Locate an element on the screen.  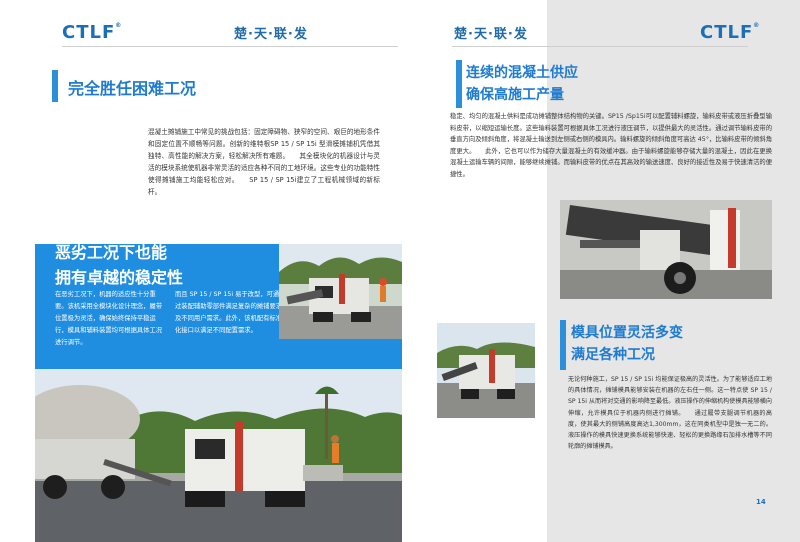
box-title-line1: 恶劣工况下也能 is located at coordinates (111, 252).